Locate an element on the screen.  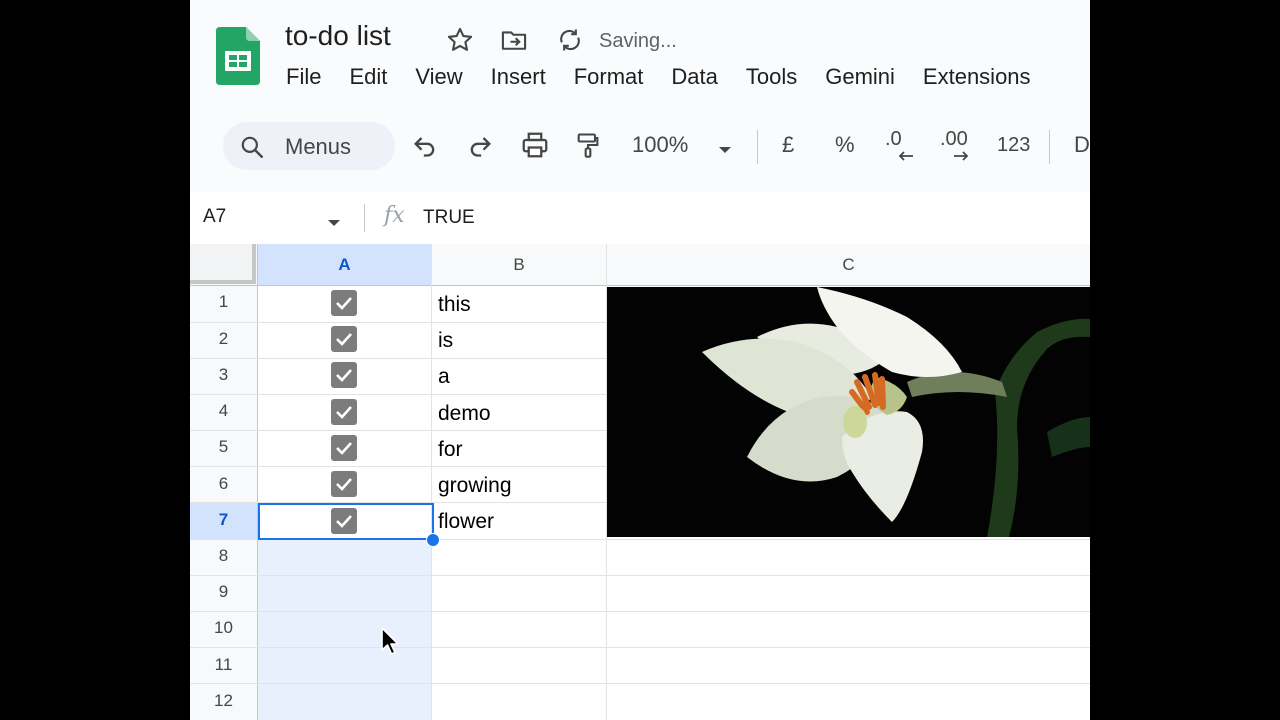
zoom-dropdown-icon is located at coordinates (725, 151).